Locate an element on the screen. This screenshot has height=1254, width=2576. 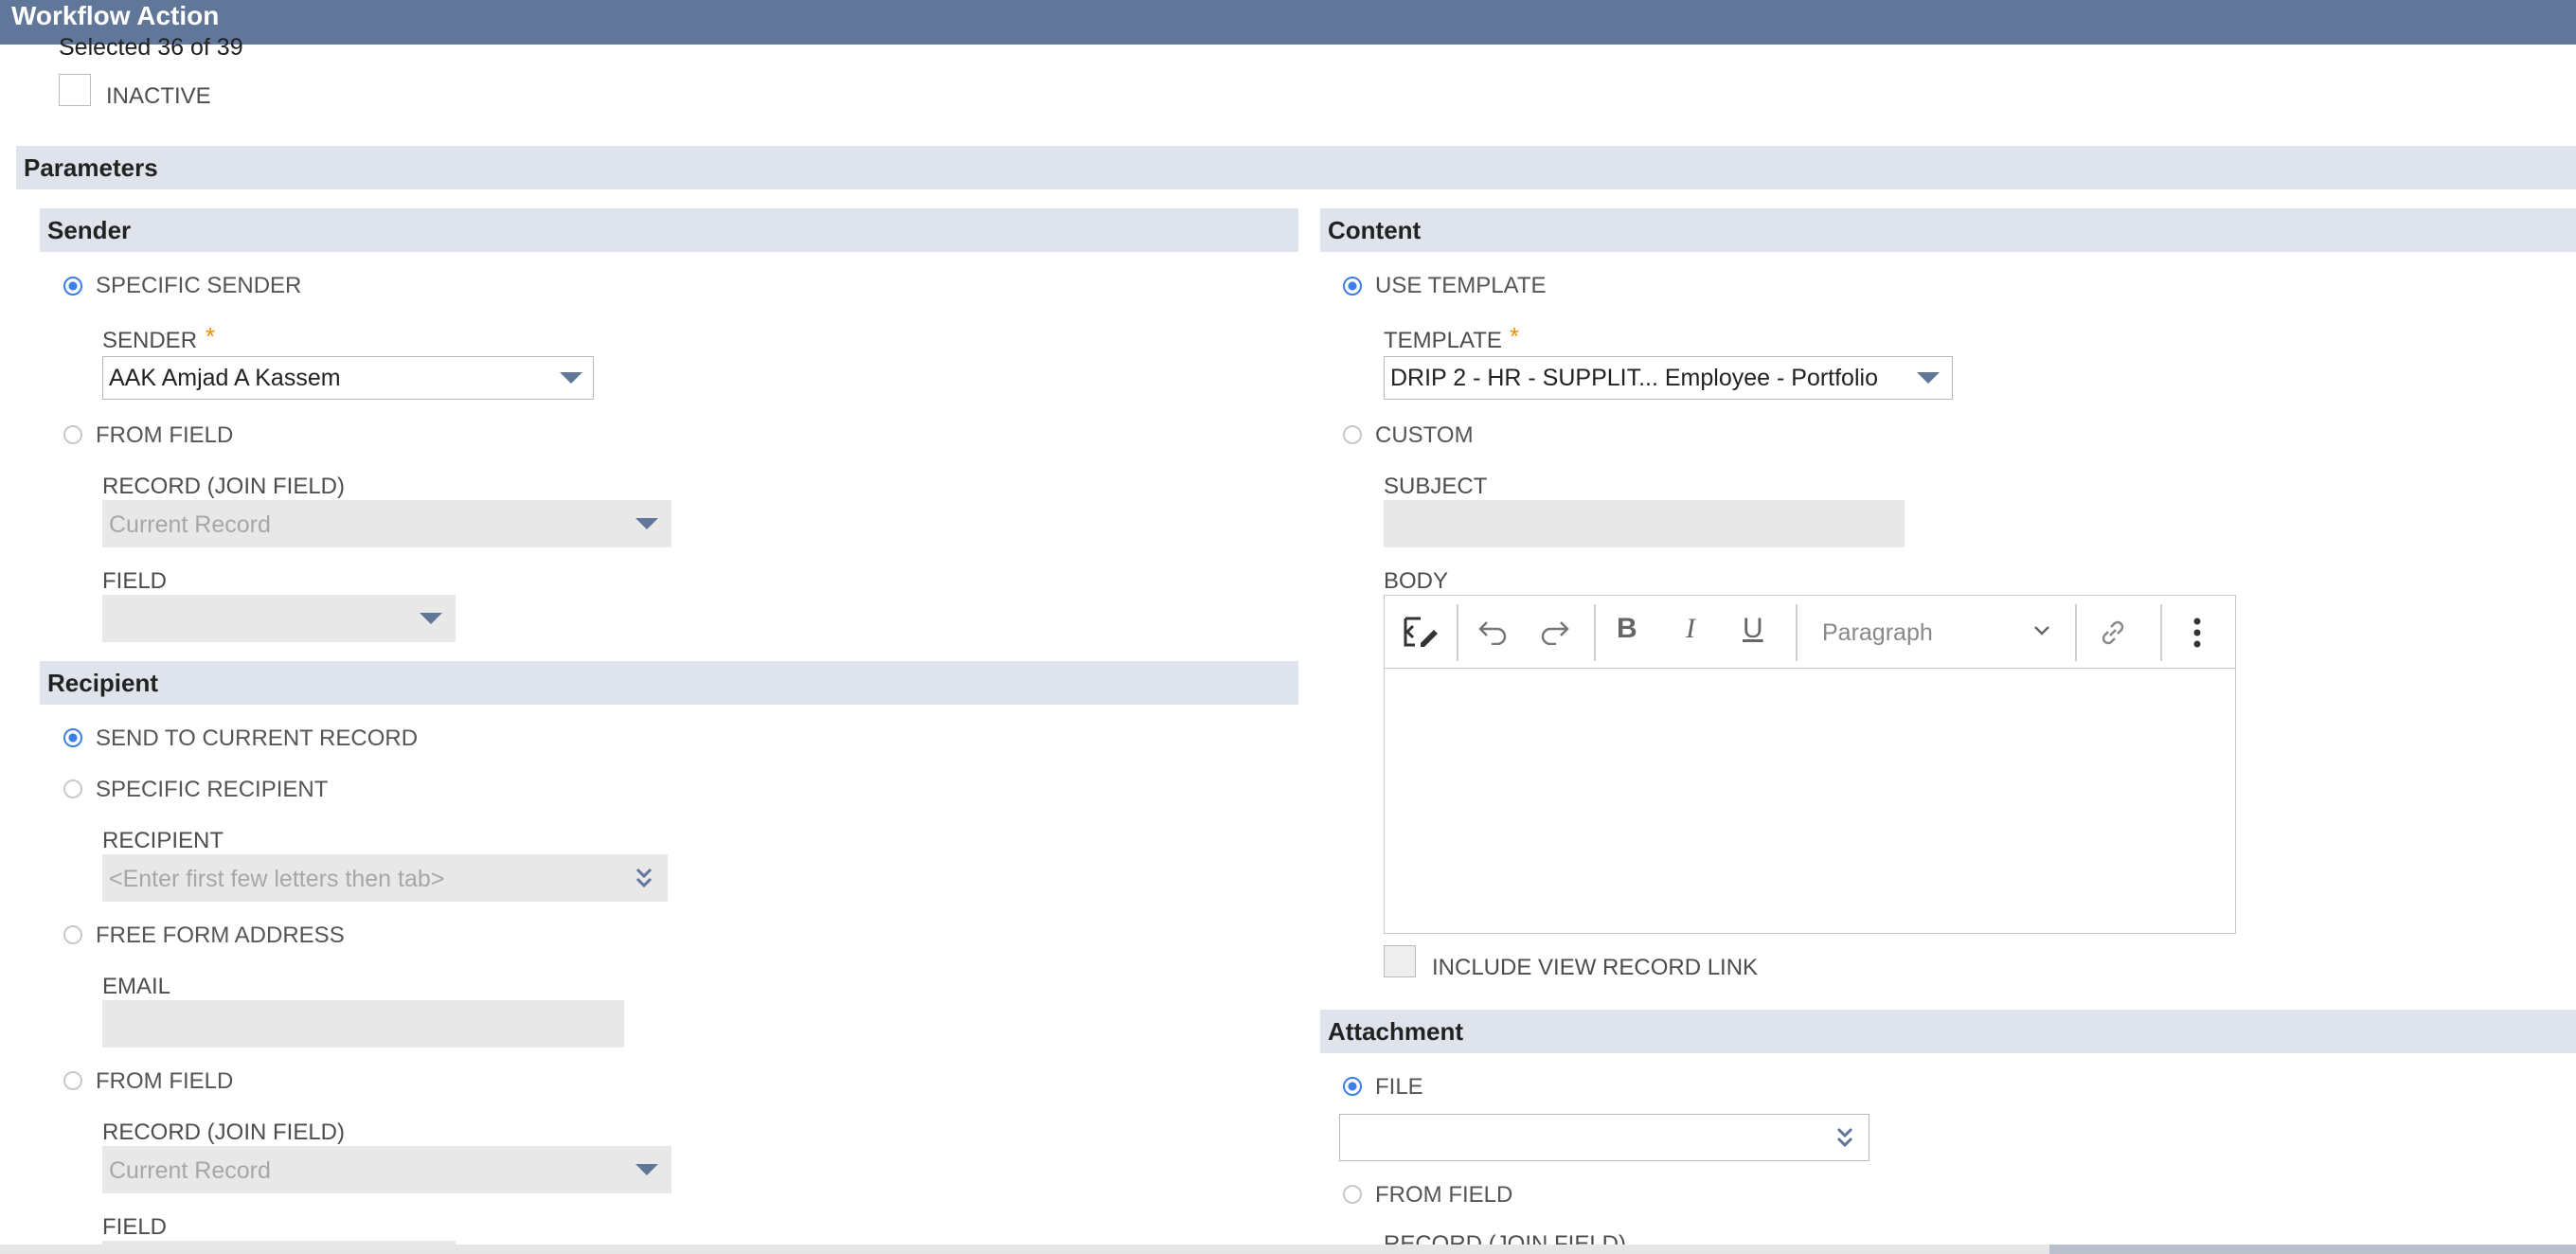
custom-label: CUSTOM is located at coordinates (1424, 435).